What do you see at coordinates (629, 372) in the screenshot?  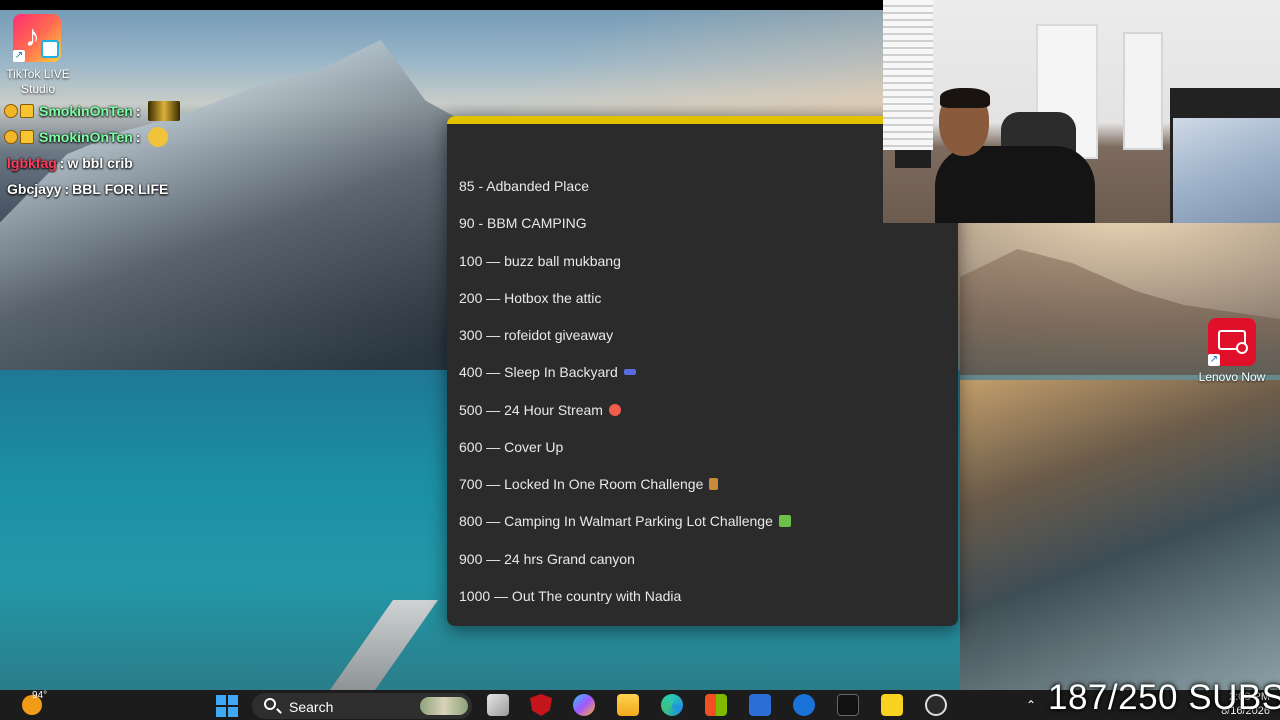 I see `sleeping-emoji-icon` at bounding box center [629, 372].